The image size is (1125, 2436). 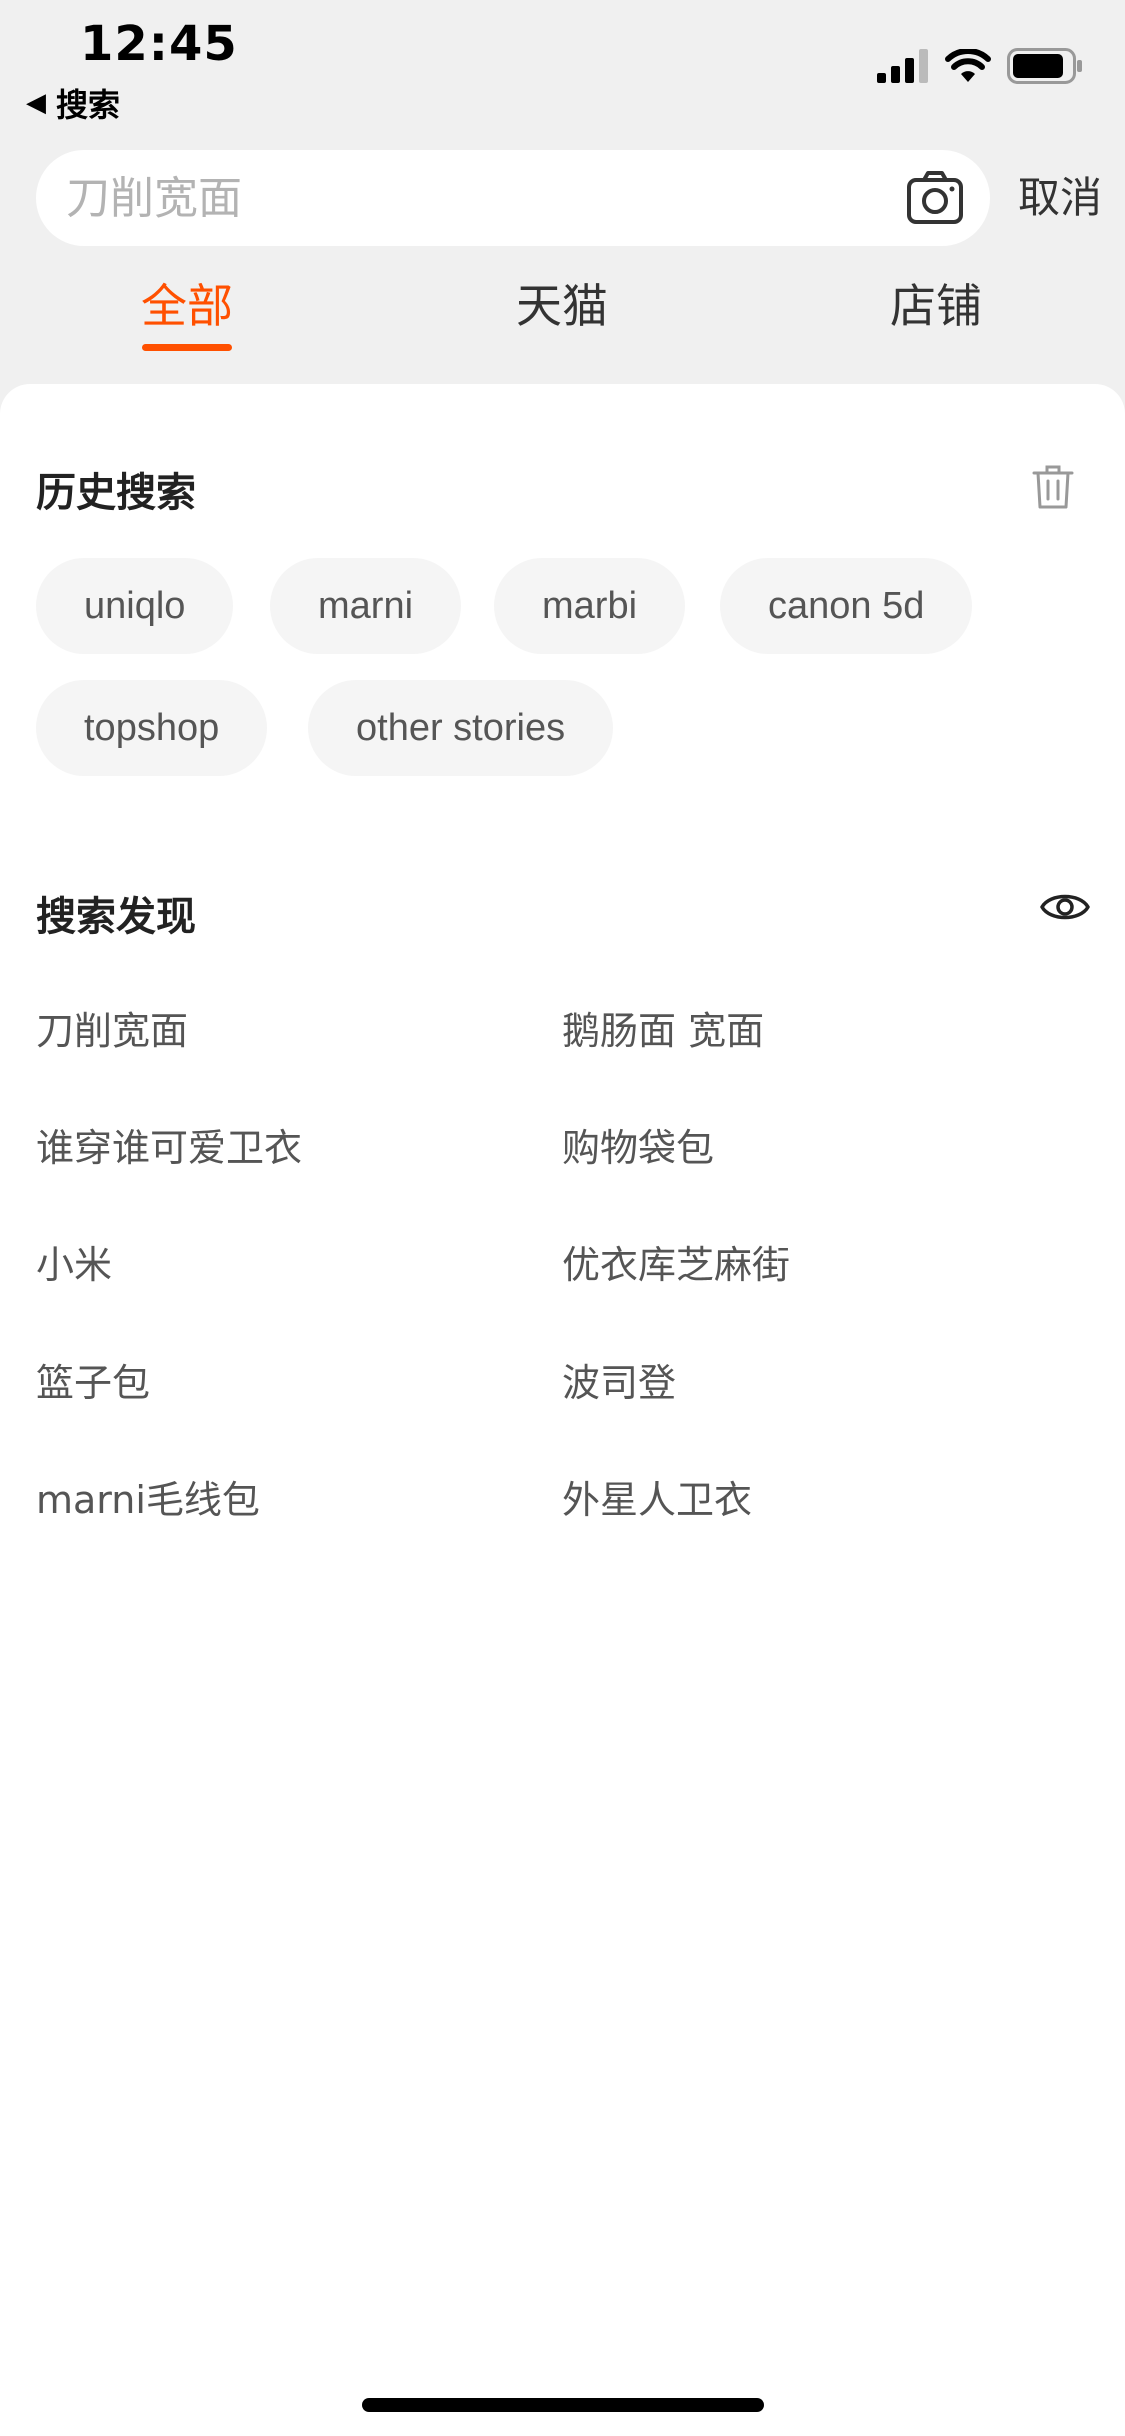 What do you see at coordinates (968, 65) in the screenshot?
I see `wifi-icon` at bounding box center [968, 65].